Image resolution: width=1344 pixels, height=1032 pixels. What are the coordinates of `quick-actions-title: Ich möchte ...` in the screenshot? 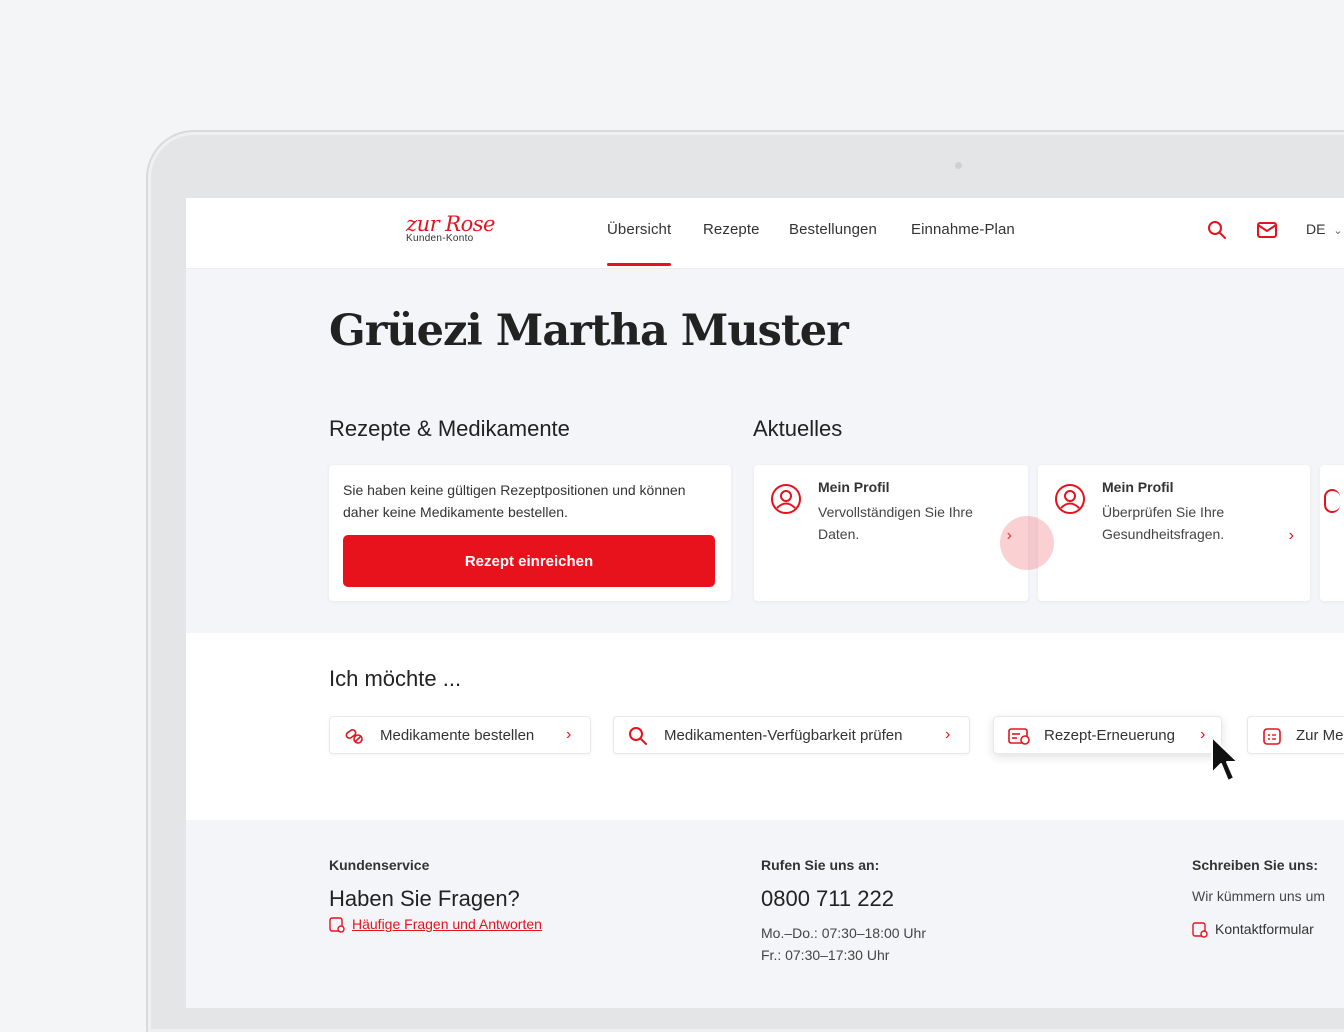 It's located at (395, 678).